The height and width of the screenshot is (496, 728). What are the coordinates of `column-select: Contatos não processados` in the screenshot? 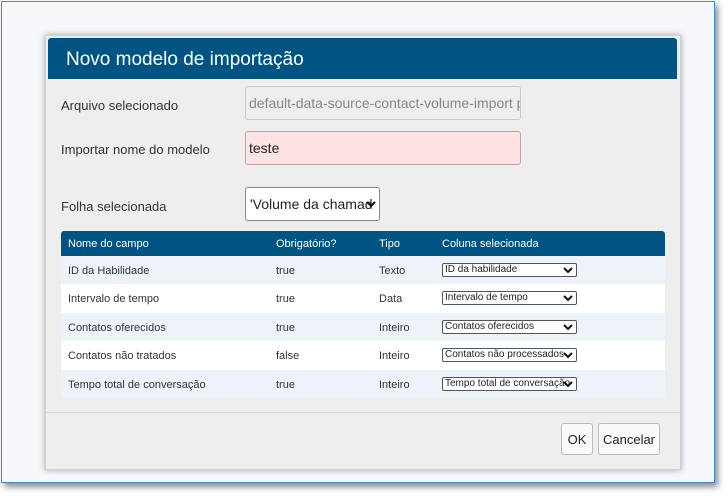 It's located at (509, 355).